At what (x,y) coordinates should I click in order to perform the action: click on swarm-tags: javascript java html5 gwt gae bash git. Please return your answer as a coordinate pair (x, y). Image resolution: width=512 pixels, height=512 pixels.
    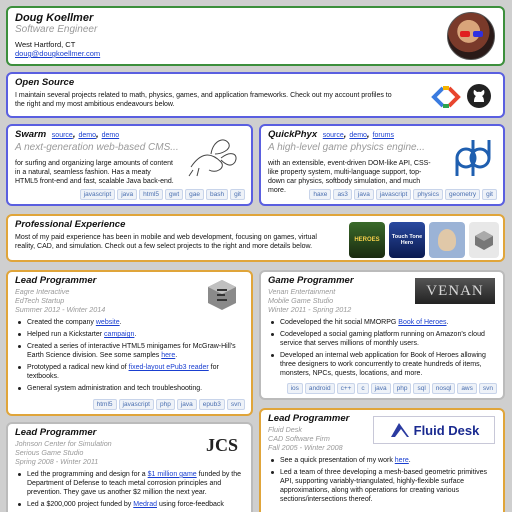
    Looking at the image, I should click on (162, 194).